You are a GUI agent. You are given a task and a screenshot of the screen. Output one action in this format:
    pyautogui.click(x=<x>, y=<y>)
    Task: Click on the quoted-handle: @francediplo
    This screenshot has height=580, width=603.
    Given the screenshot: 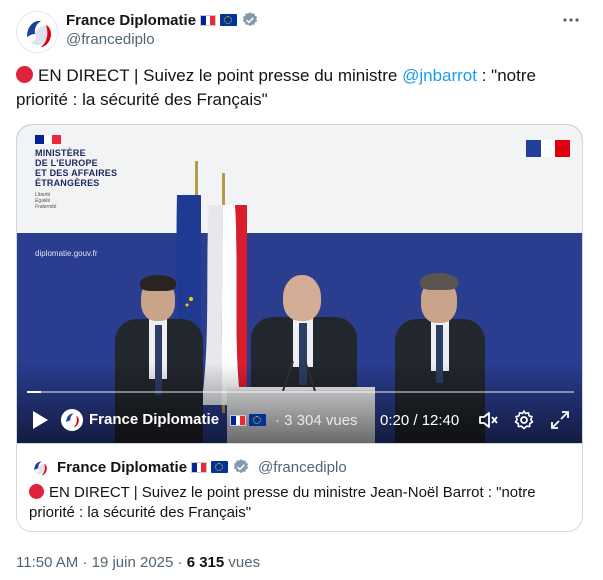 What is the action you would take?
    pyautogui.click(x=302, y=467)
    